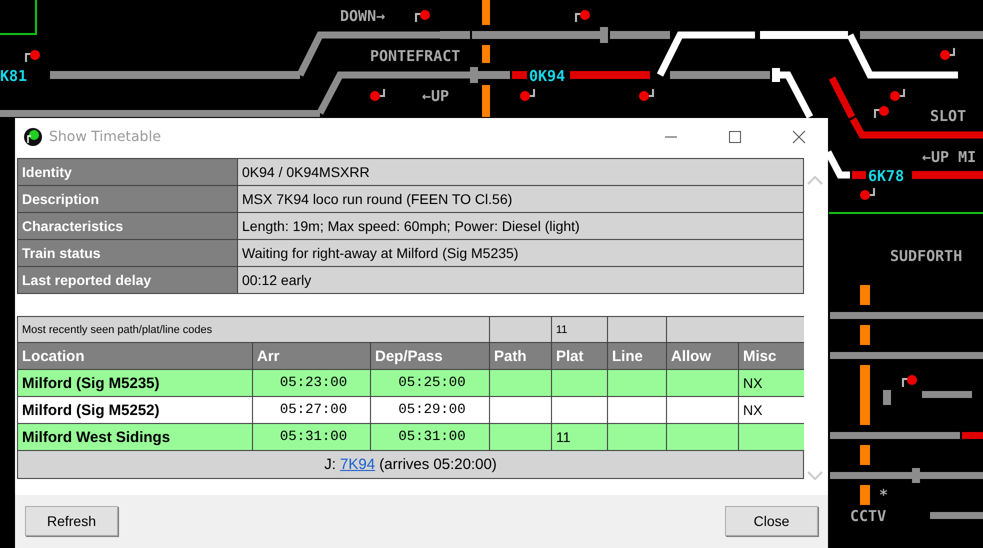 The width and height of the screenshot is (983, 548). What do you see at coordinates (18, 17) in the screenshot?
I see `boundary-line` at bounding box center [18, 17].